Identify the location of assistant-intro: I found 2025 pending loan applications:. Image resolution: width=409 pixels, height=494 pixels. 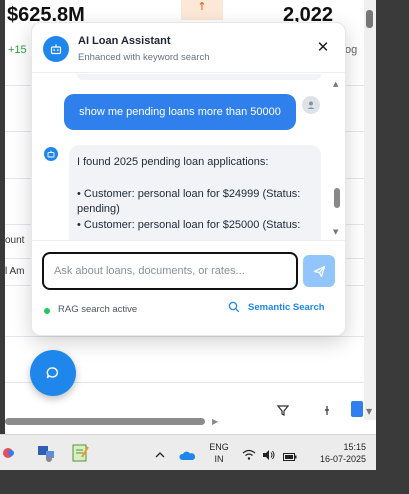
(173, 162).